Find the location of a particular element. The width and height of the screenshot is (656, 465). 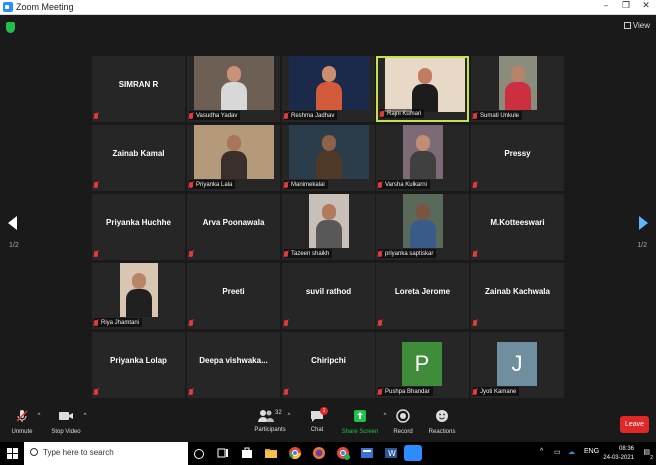

file-explorer-icon is located at coordinates (271, 453).